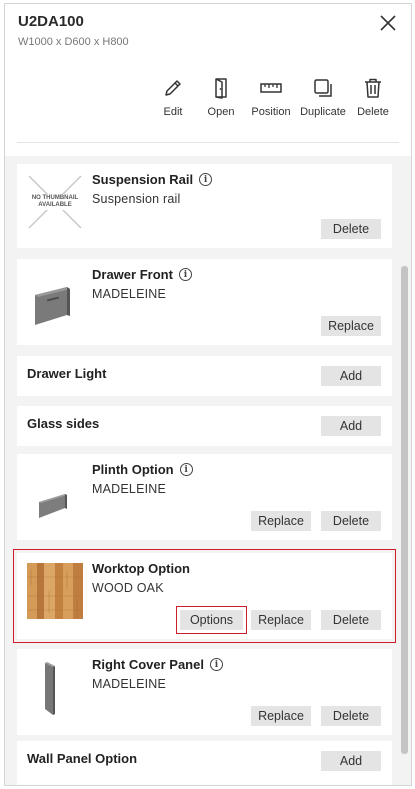 The height and width of the screenshot is (789, 415). I want to click on edit-label: Edit, so click(173, 112).